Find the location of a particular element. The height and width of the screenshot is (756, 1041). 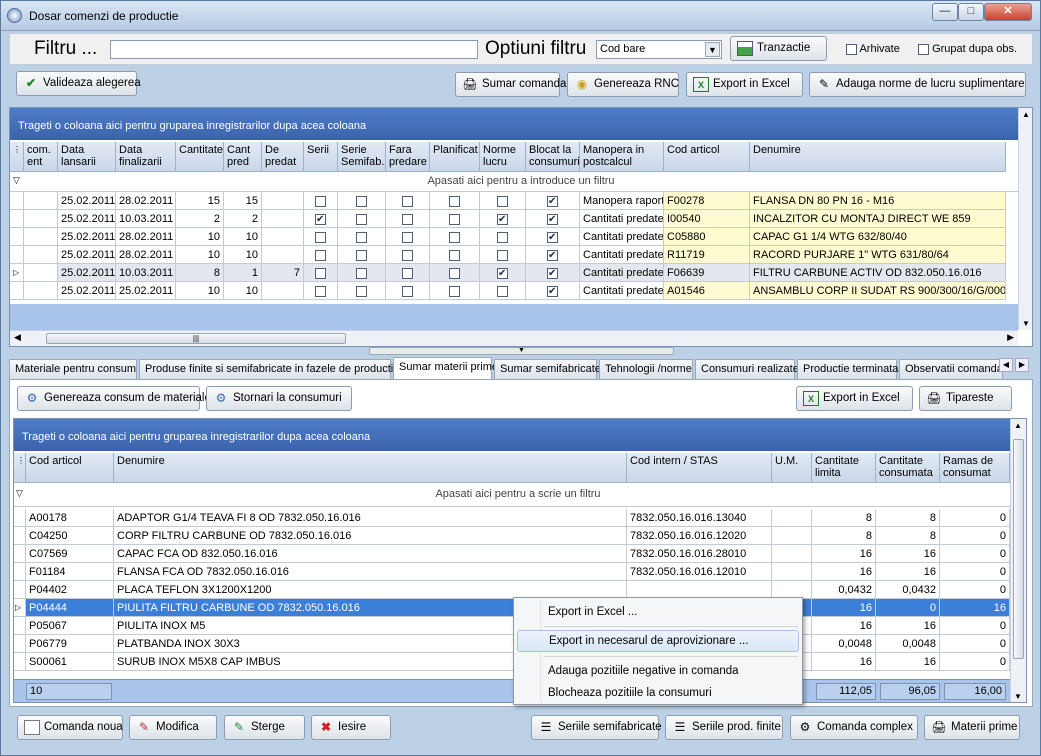

close-button: ✕ is located at coordinates (1008, 12).